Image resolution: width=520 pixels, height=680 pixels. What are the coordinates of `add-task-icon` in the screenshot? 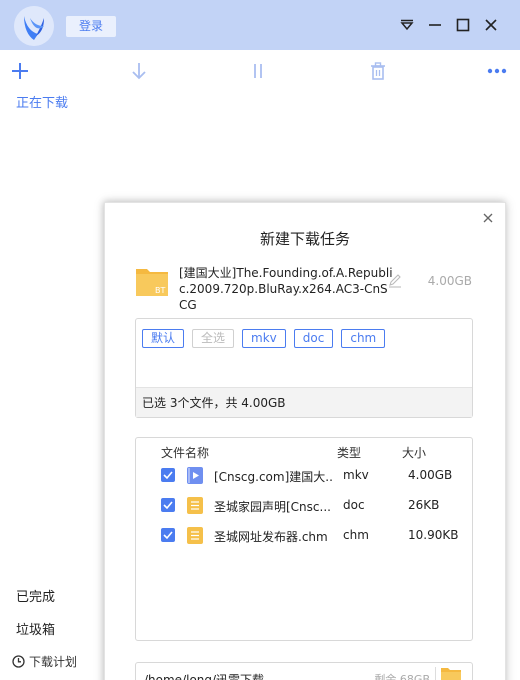 It's located at (20, 71).